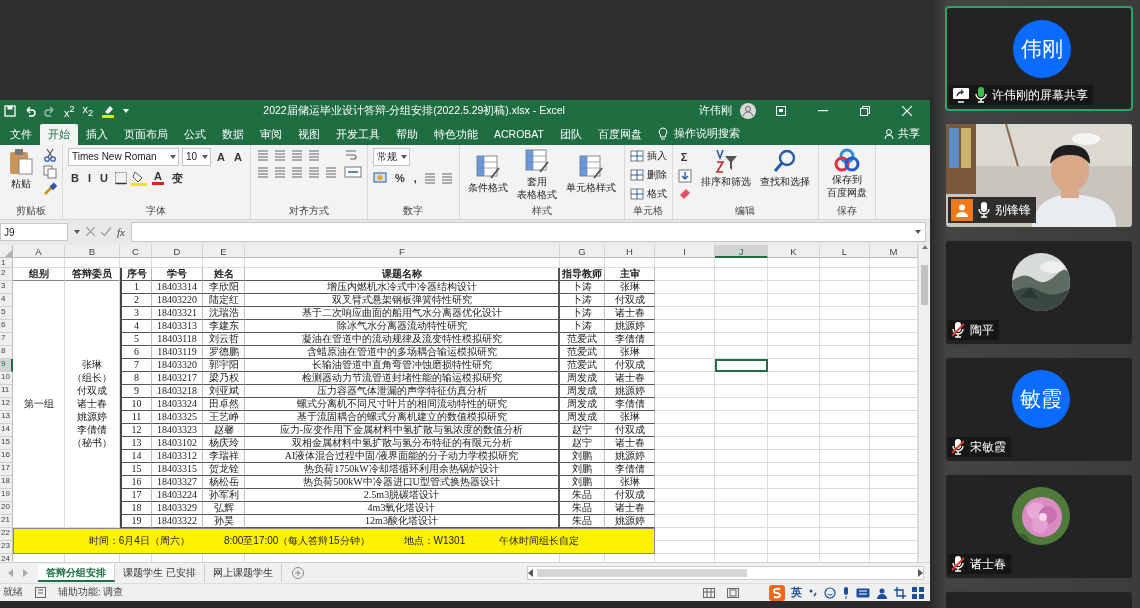  I want to click on ribbon-tab: 插入, so click(97, 134).